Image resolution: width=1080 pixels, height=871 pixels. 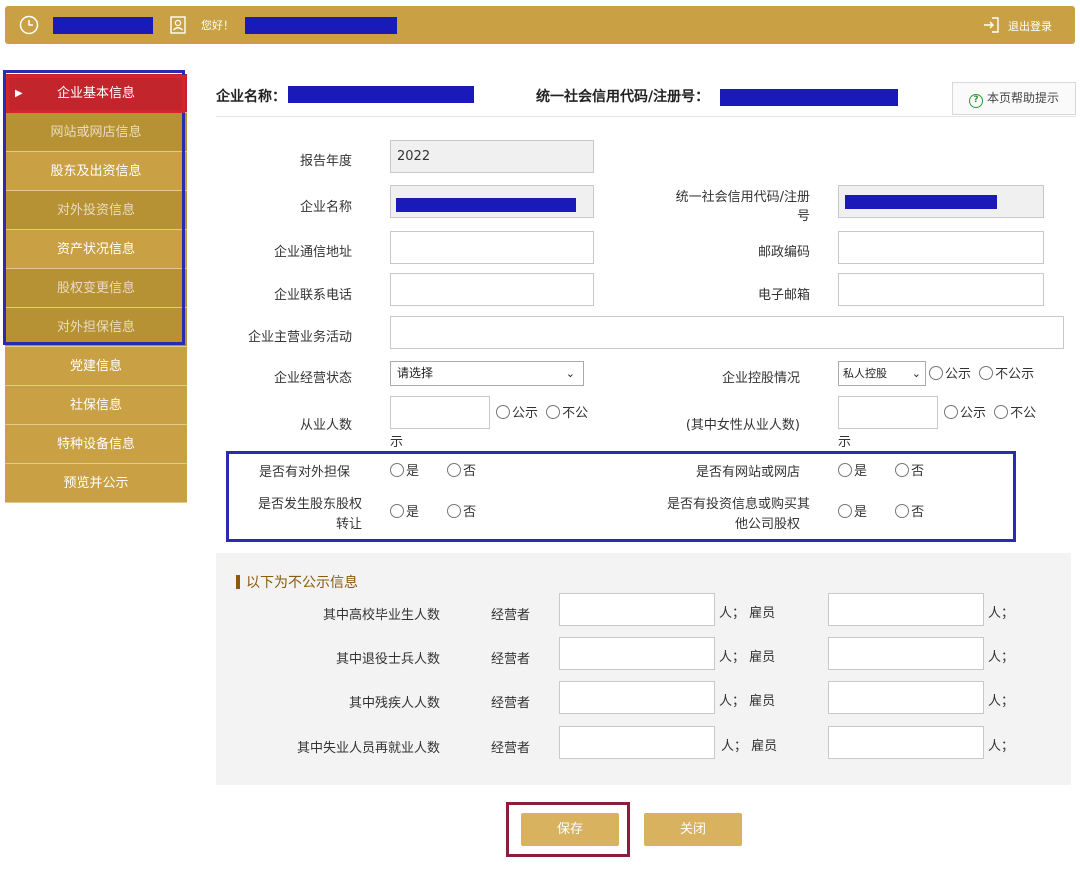 I want to click on equity-transfer-yes-radio, so click(x=397, y=511).